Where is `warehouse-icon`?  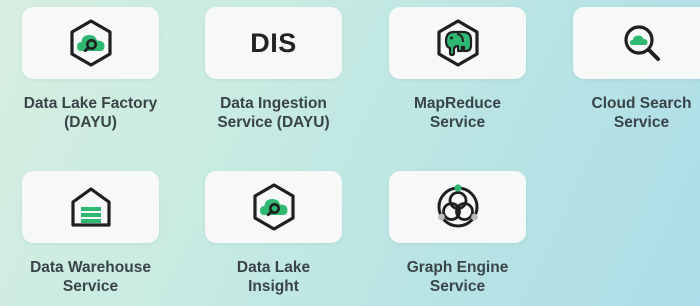
warehouse-icon is located at coordinates (91, 207).